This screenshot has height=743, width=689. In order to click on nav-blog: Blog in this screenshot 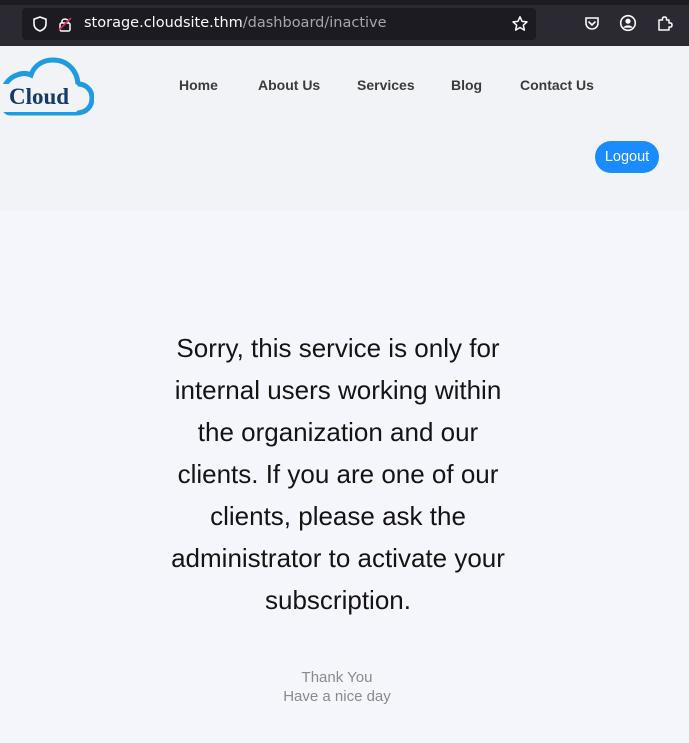, I will do `click(466, 85)`.